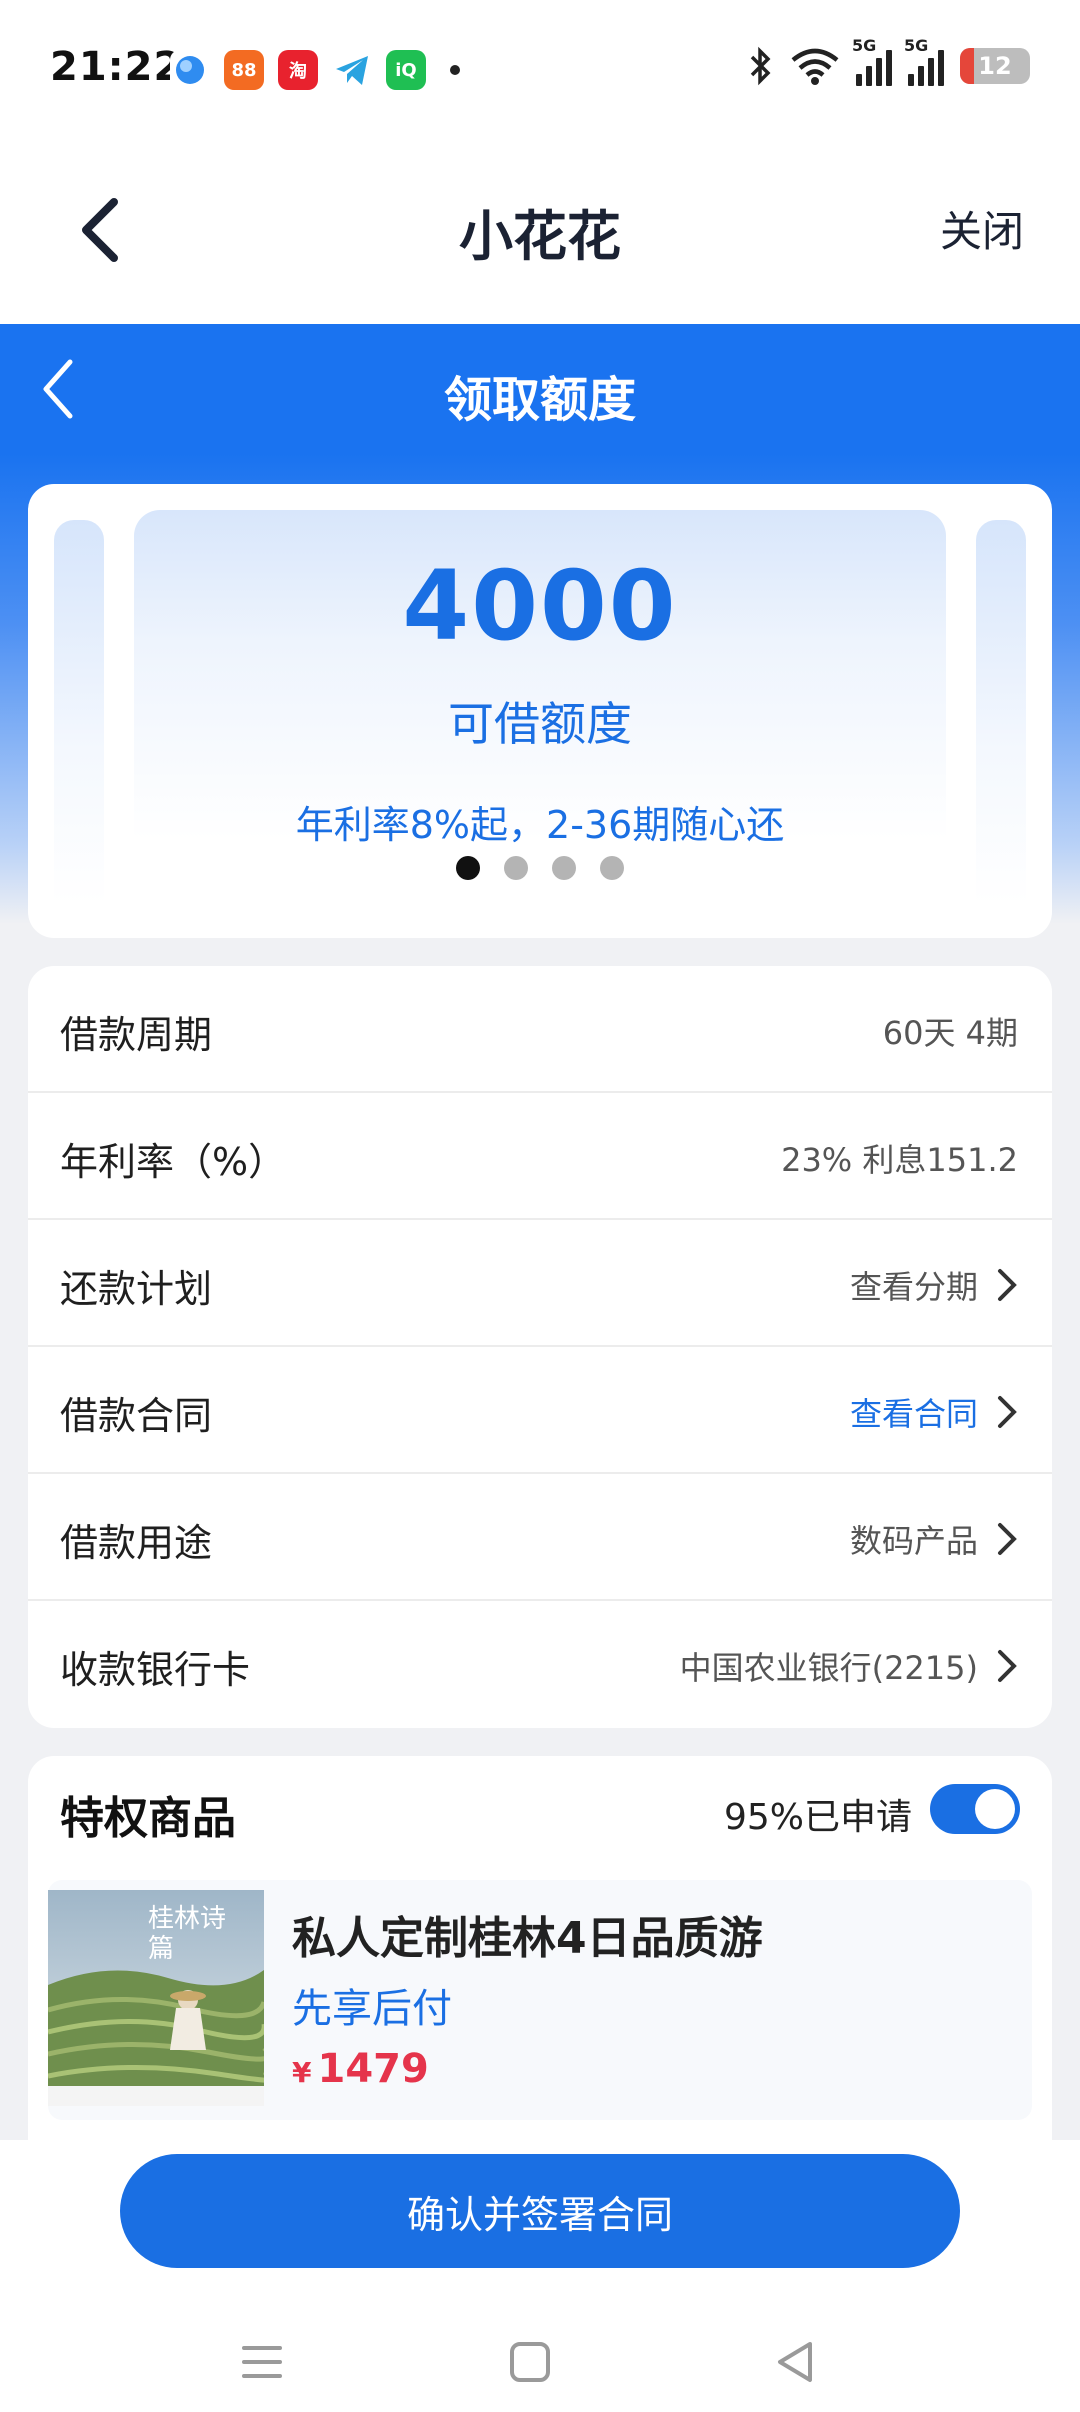 The image size is (1080, 2412). I want to click on system-icons: 5G 5G 12, so click(889, 61).